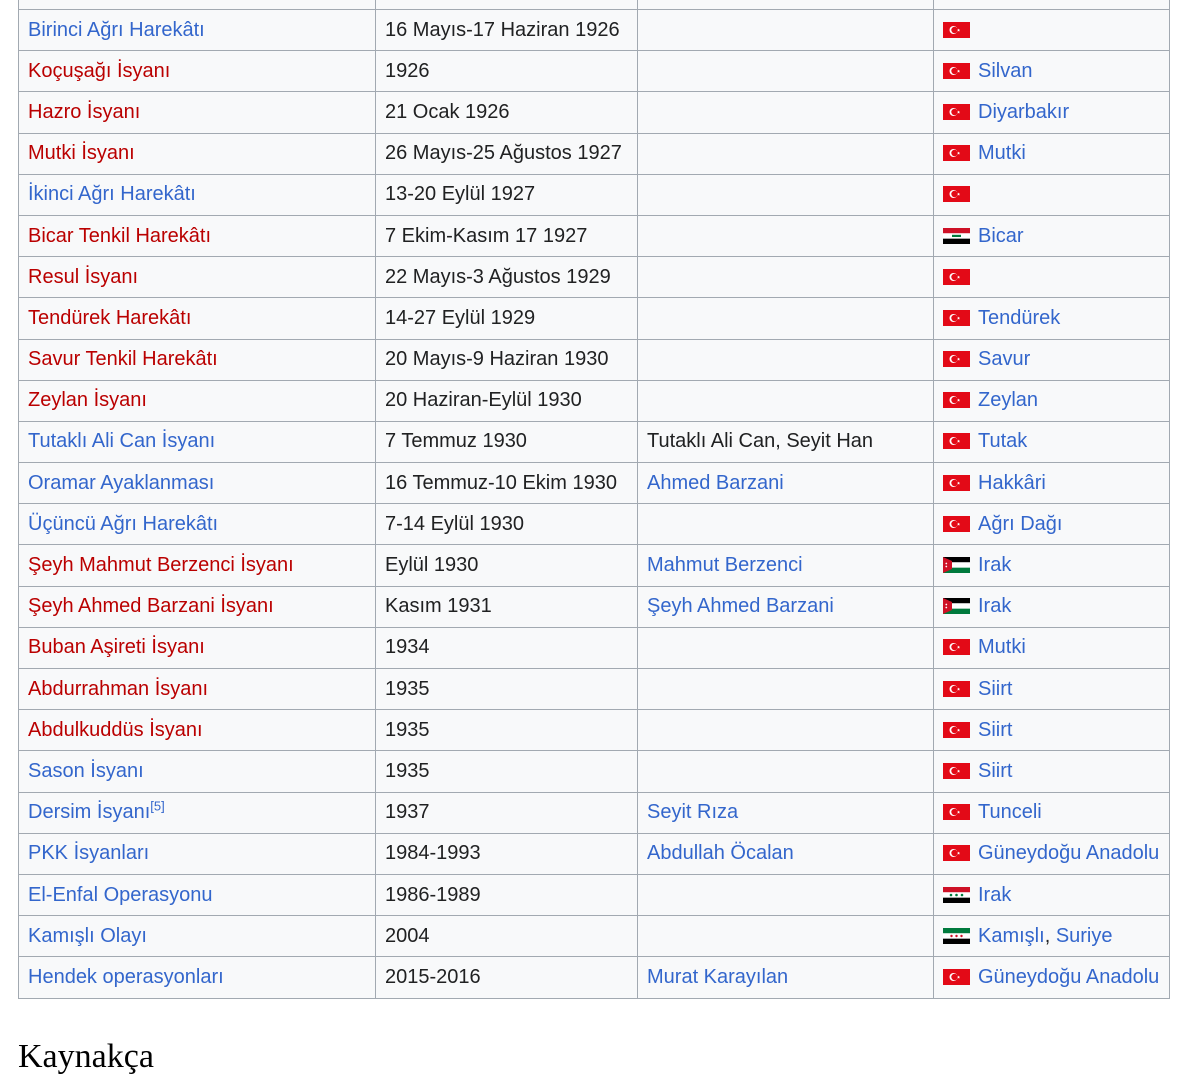 The image size is (1200, 1075). What do you see at coordinates (506, 318) in the screenshot?
I see `event-date-cell: 14-27 Eylül 1929` at bounding box center [506, 318].